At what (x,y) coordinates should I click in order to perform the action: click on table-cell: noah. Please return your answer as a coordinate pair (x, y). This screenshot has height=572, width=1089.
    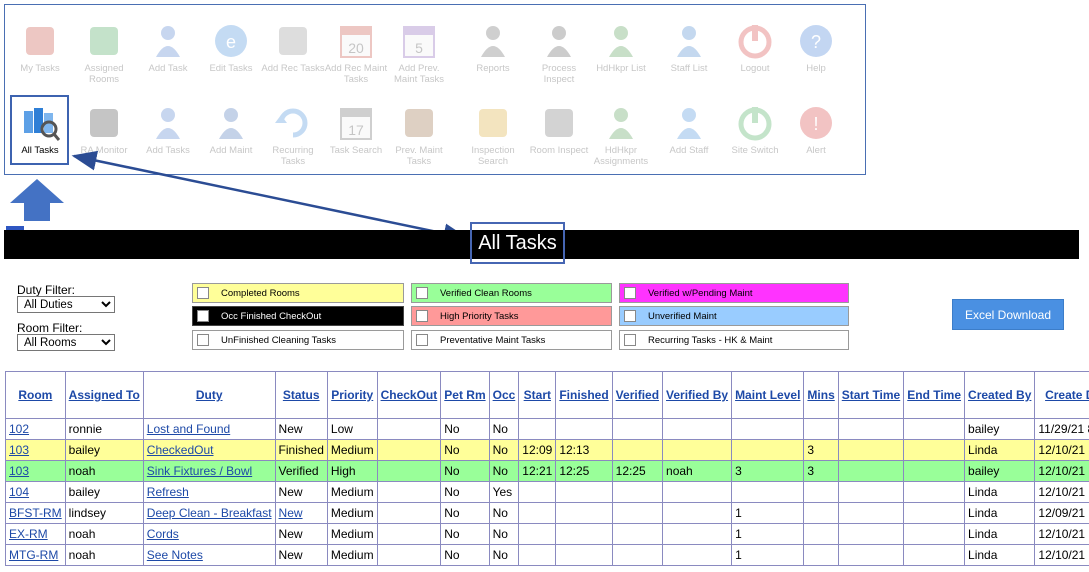
    Looking at the image, I should click on (104, 471).